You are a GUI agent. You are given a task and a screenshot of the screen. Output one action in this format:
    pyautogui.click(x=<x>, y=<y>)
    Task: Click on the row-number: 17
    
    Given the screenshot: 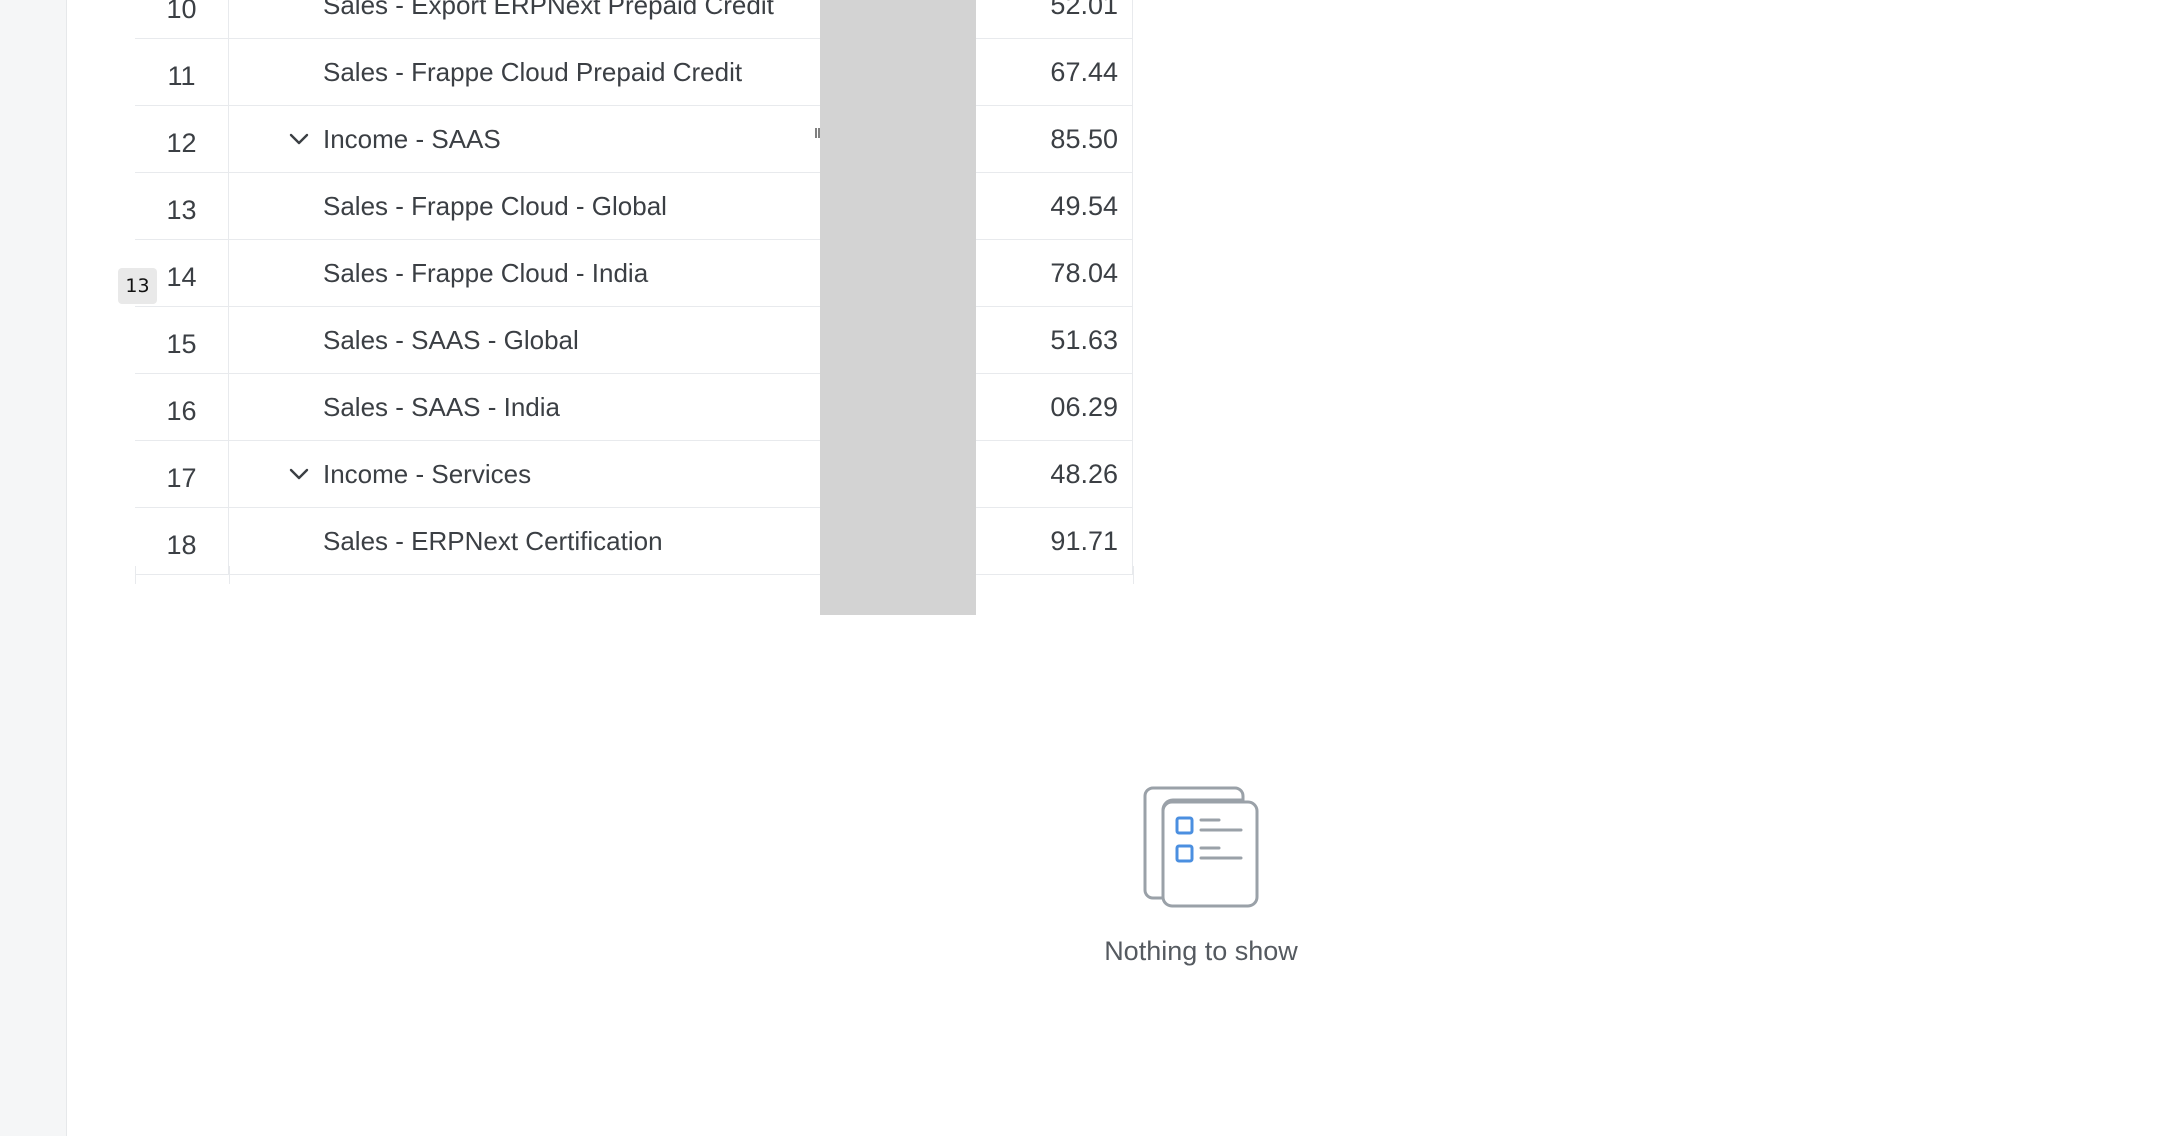 What is the action you would take?
    pyautogui.click(x=182, y=474)
    